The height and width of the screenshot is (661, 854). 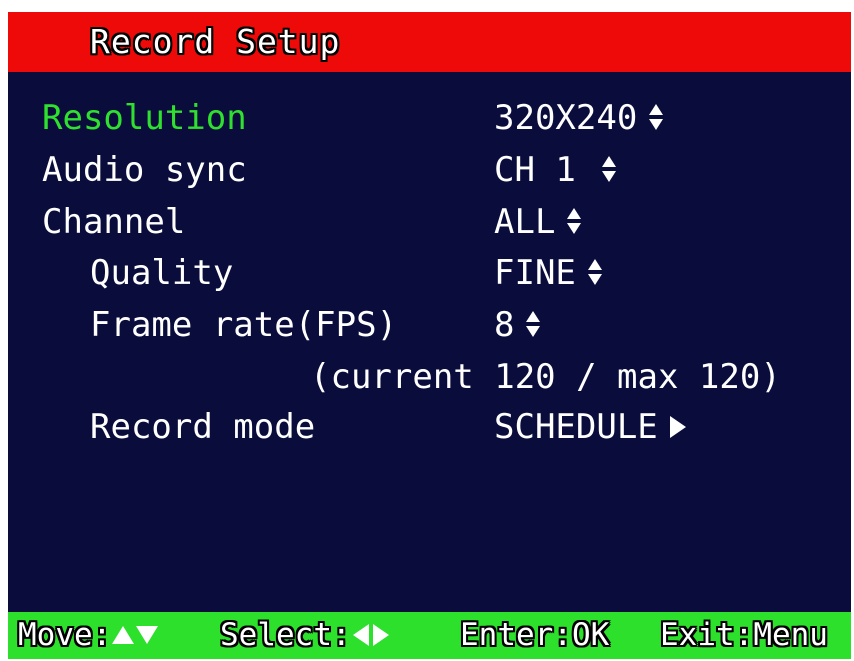 What do you see at coordinates (548, 273) in the screenshot?
I see `quality-value: FINE` at bounding box center [548, 273].